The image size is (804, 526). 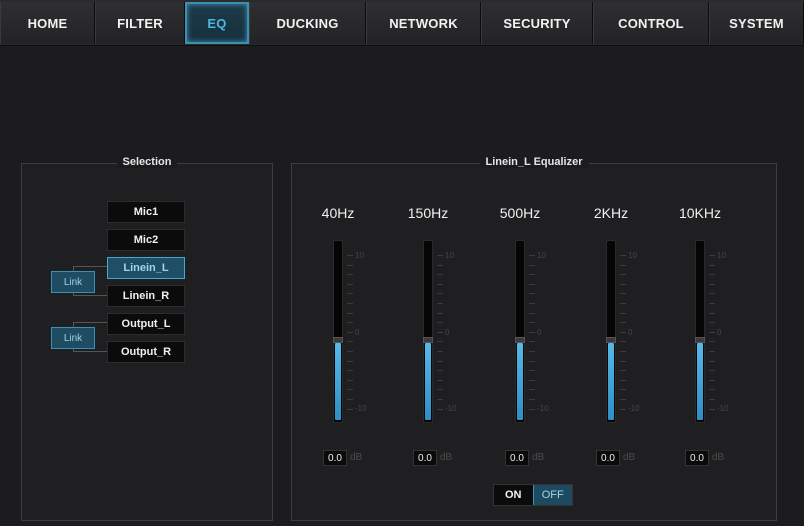 I want to click on link-button-linein: Link, so click(x=73, y=282).